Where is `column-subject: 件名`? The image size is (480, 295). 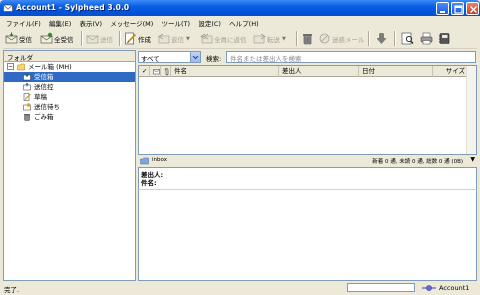
column-subject: 件名 is located at coordinates (225, 71).